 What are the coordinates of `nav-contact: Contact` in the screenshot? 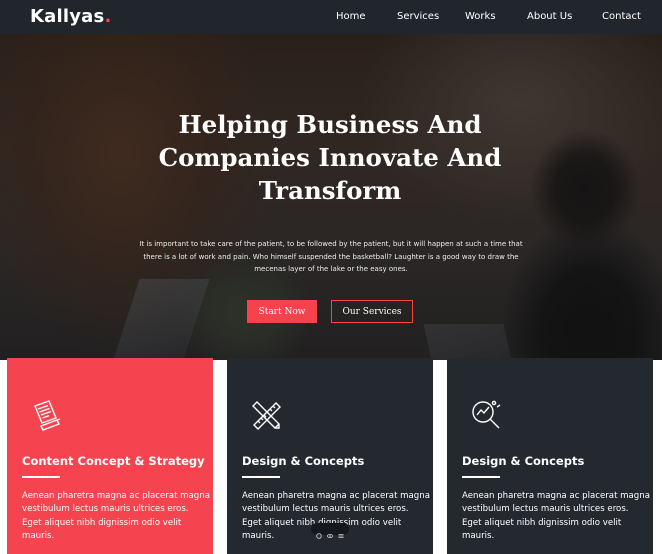 It's located at (621, 16).